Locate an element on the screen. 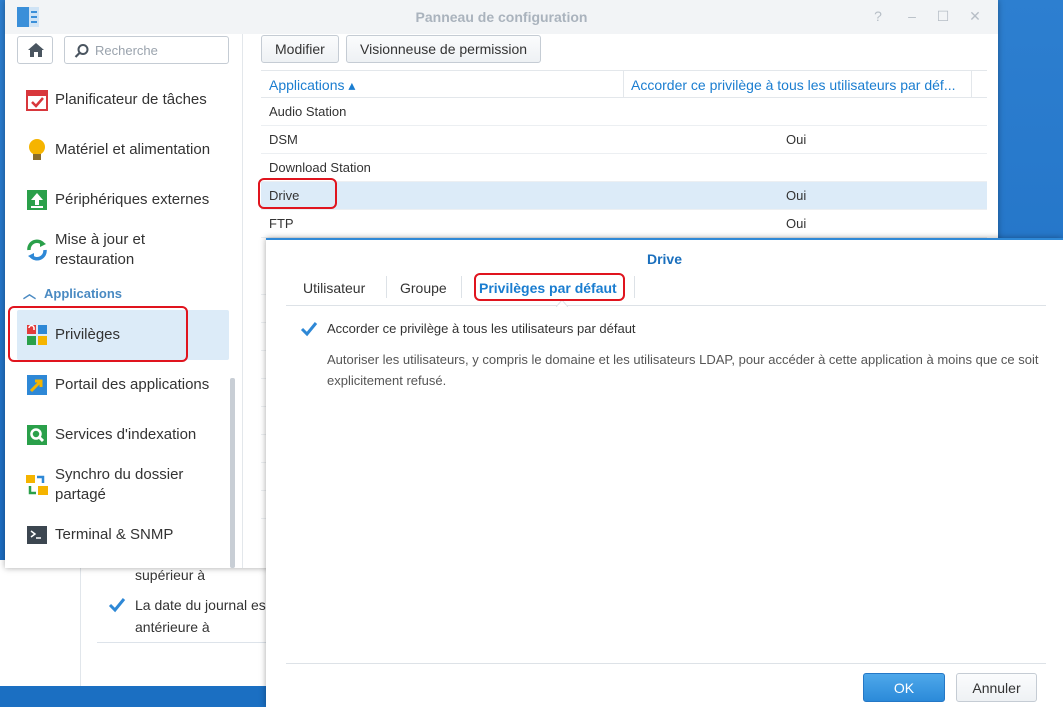 The height and width of the screenshot is (707, 1063). cell-application: Drive is located at coordinates (284, 195).